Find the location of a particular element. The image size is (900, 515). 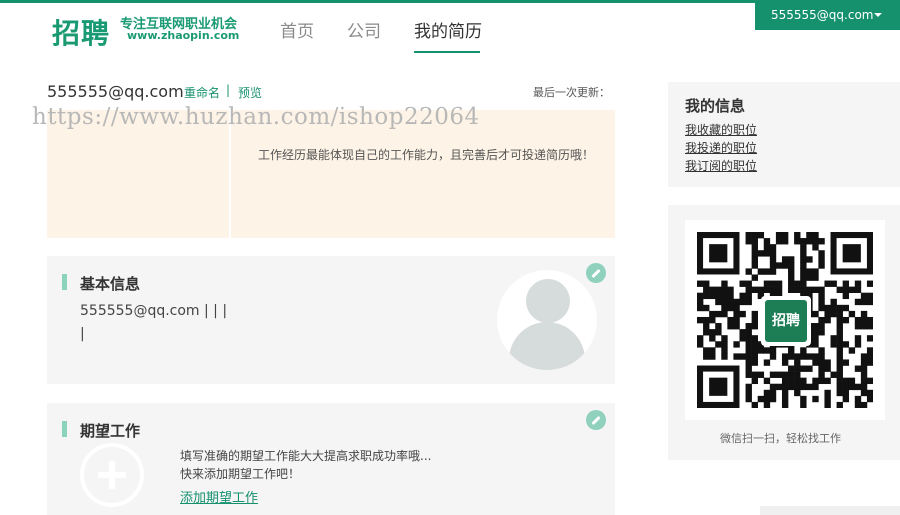

qr-logo-text: 招聘 is located at coordinates (786, 321).